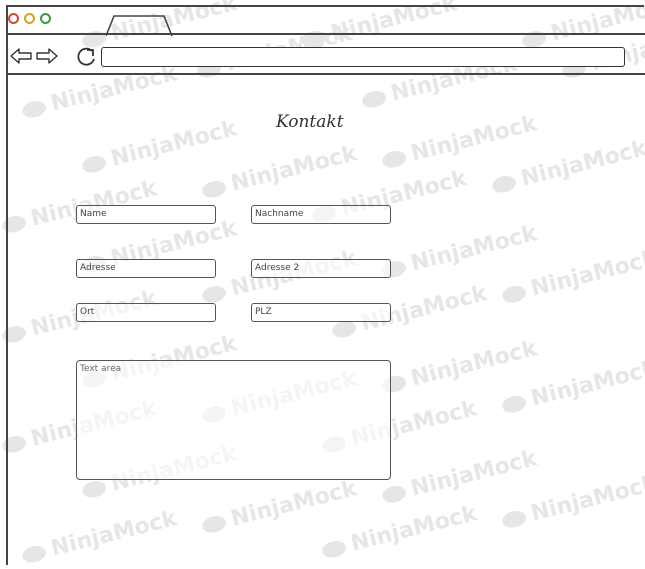  What do you see at coordinates (233, 420) in the screenshot?
I see `message-textarea: Text area` at bounding box center [233, 420].